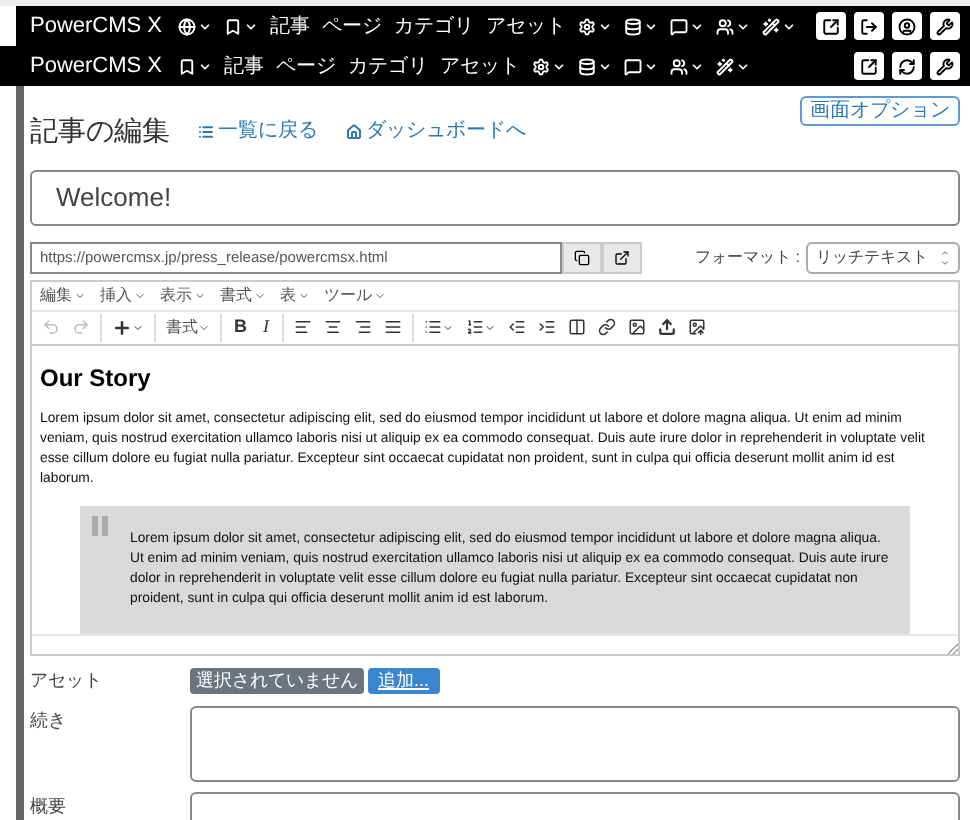 The height and width of the screenshot is (820, 970). I want to click on gear-icon, so click(587, 26).